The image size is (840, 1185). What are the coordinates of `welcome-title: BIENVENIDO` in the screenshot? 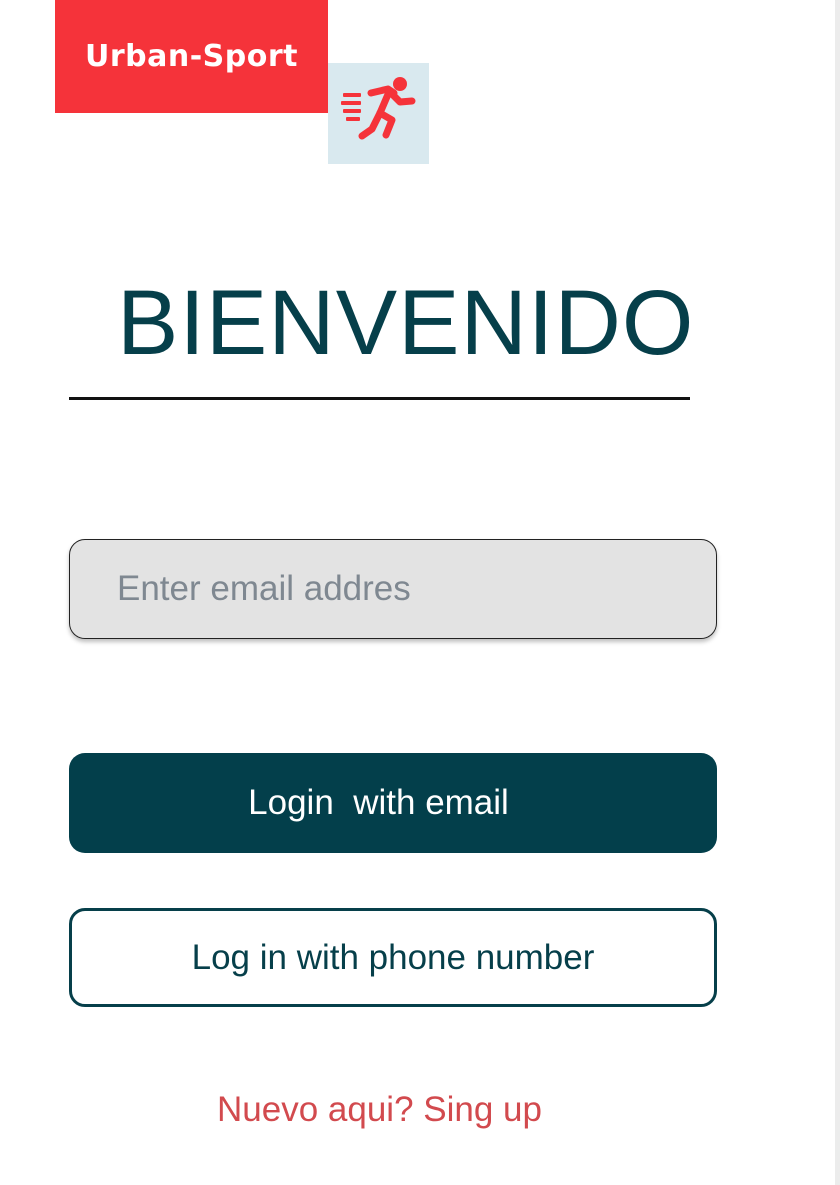 It's located at (406, 323).